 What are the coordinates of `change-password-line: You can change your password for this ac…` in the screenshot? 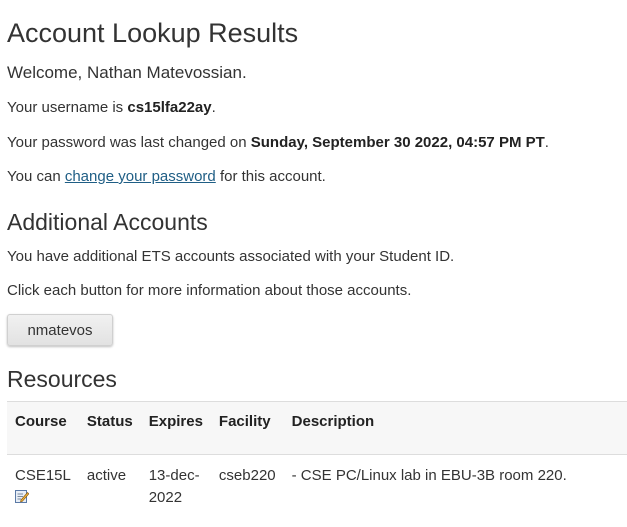 It's located at (166, 177).